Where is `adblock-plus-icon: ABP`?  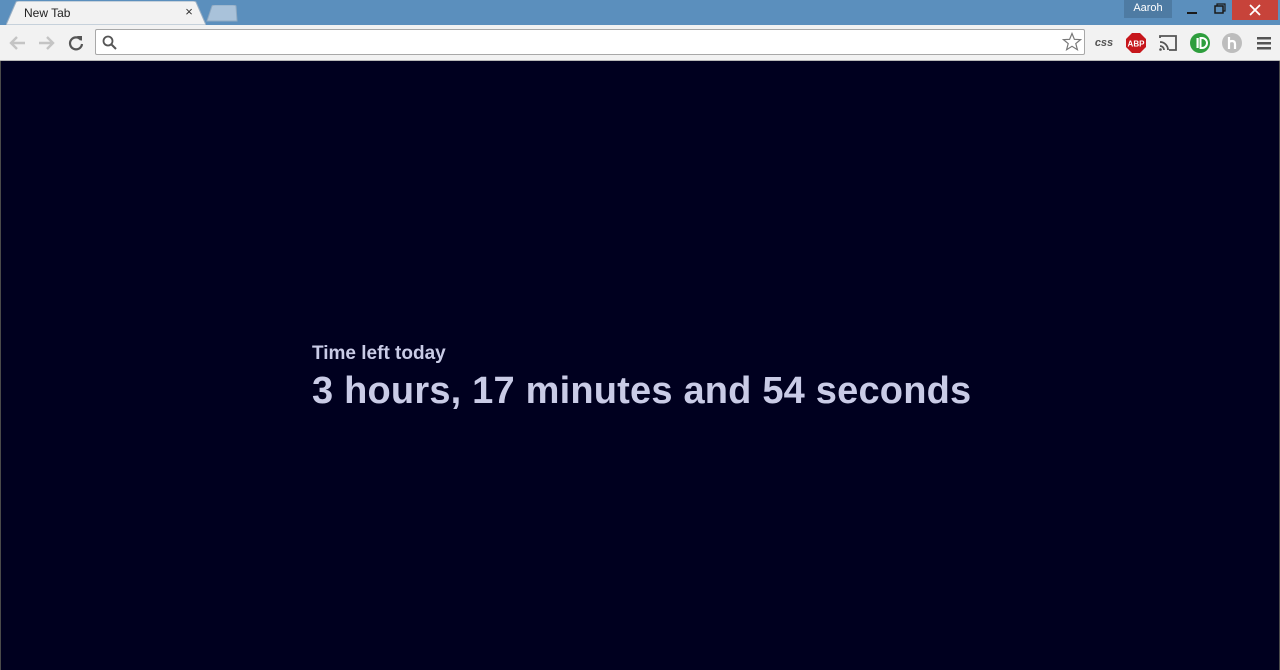 adblock-plus-icon: ABP is located at coordinates (1136, 43).